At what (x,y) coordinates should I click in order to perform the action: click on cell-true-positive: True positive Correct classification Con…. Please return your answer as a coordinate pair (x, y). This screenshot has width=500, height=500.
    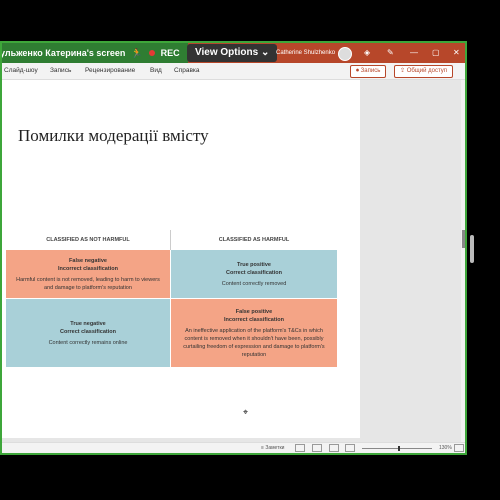
    Looking at the image, I should click on (254, 274).